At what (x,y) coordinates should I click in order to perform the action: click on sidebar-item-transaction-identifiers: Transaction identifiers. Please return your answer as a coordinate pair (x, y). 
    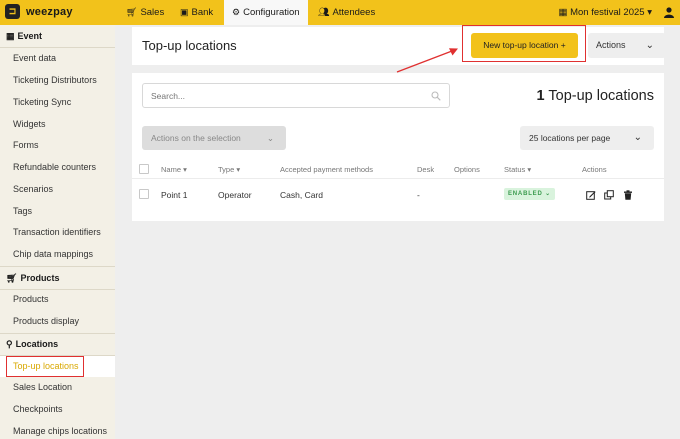
    Looking at the image, I should click on (57, 232).